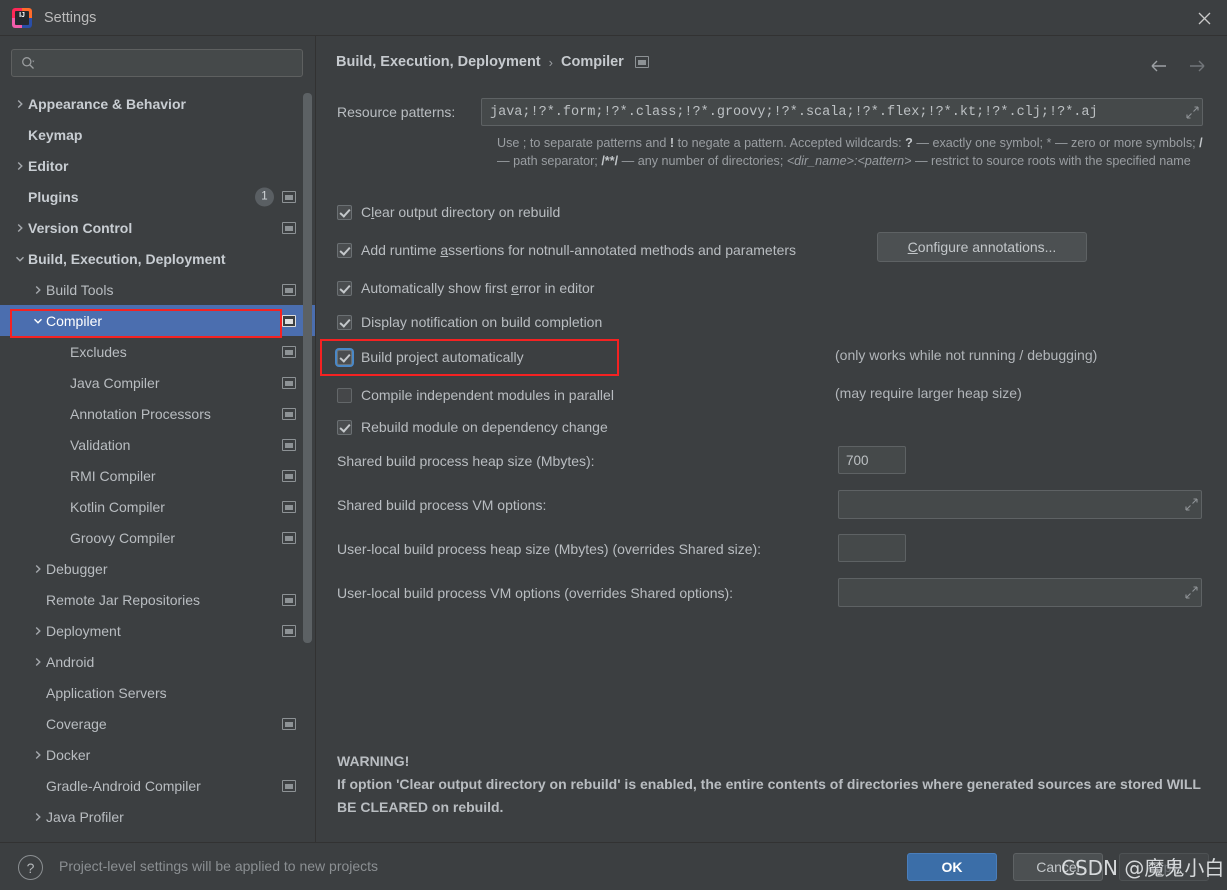 This screenshot has width=1227, height=890. Describe the element at coordinates (157, 537) in the screenshot. I see `sidebar-item-groovy-compiler: Groovy Compiler` at that location.